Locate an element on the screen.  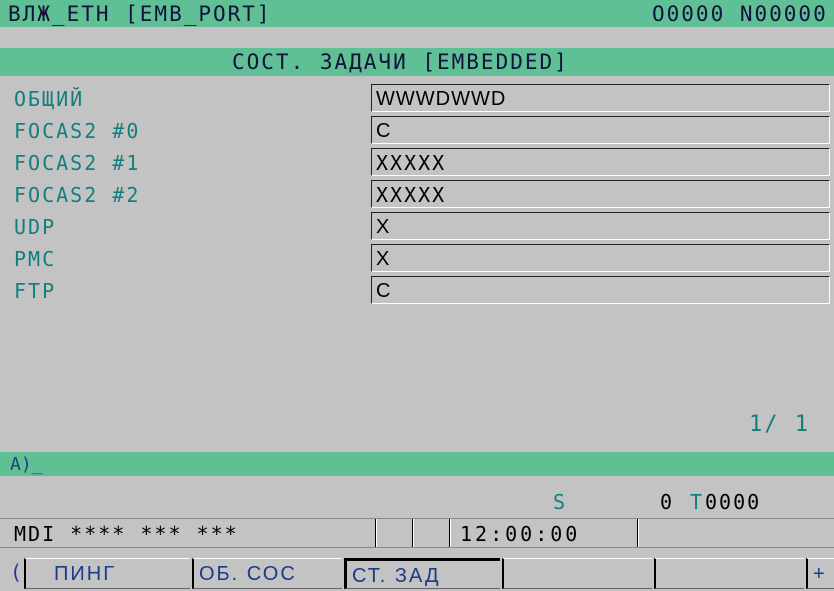
task-label: FTP is located at coordinates (35, 291).